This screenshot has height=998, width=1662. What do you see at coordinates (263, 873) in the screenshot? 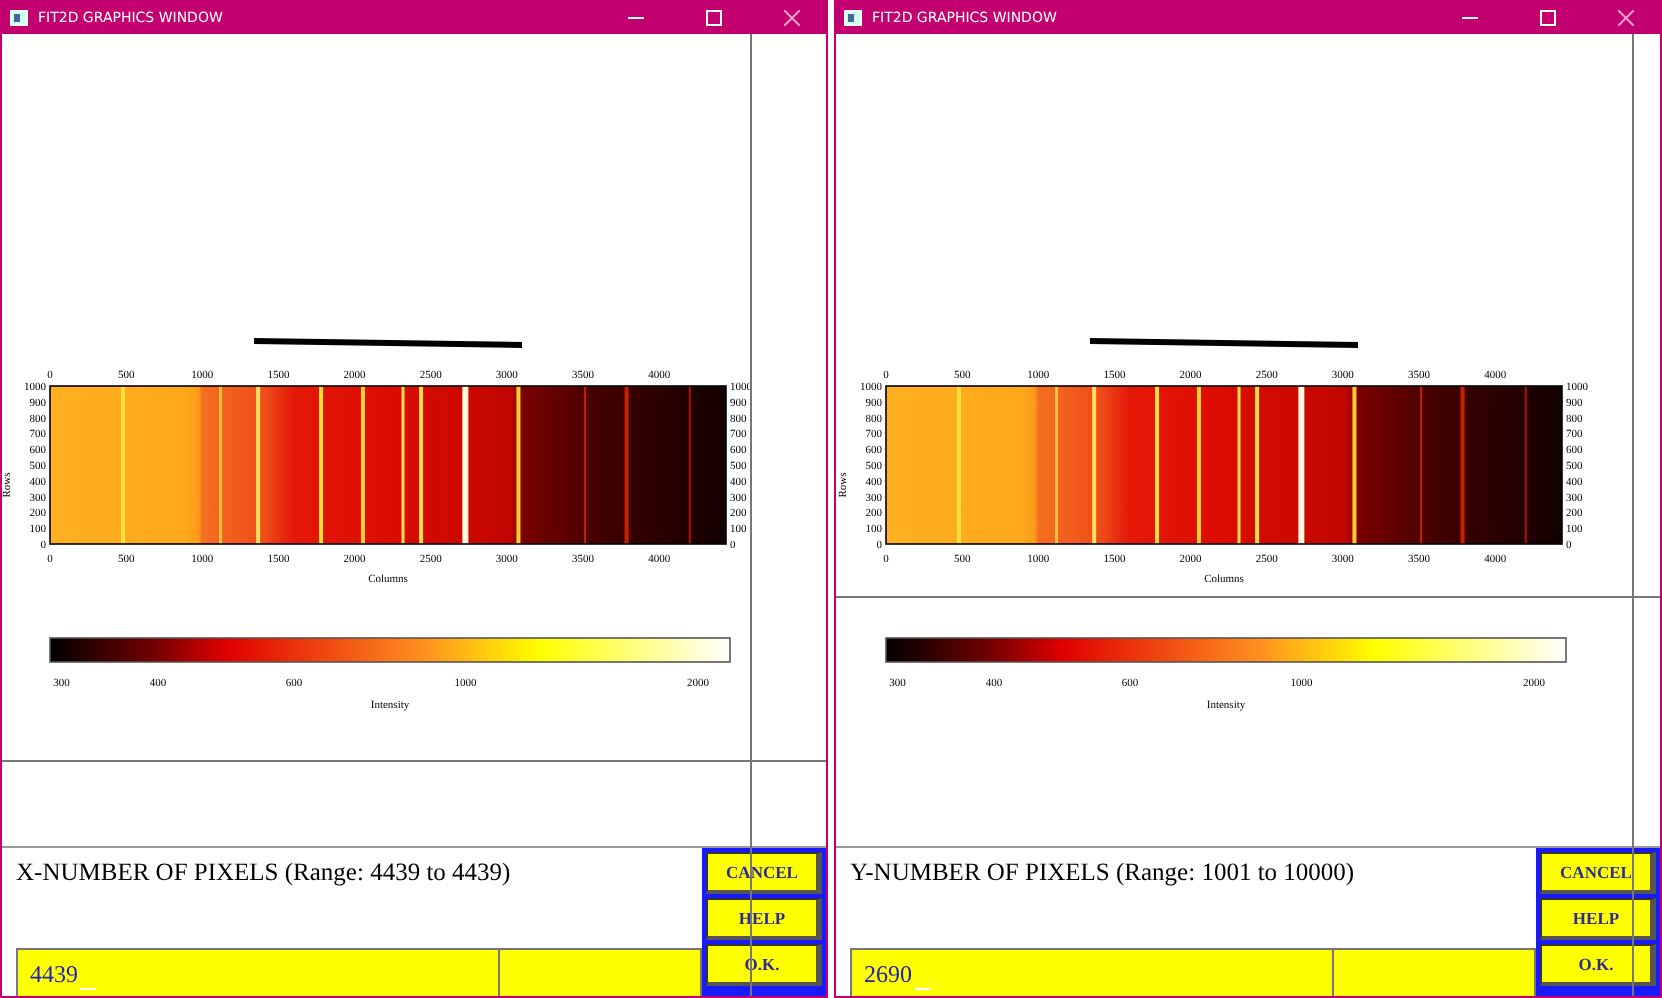
I see `prompt-text: X-NUMBER OF PIXELS (Range: 4439 to 4439)` at bounding box center [263, 873].